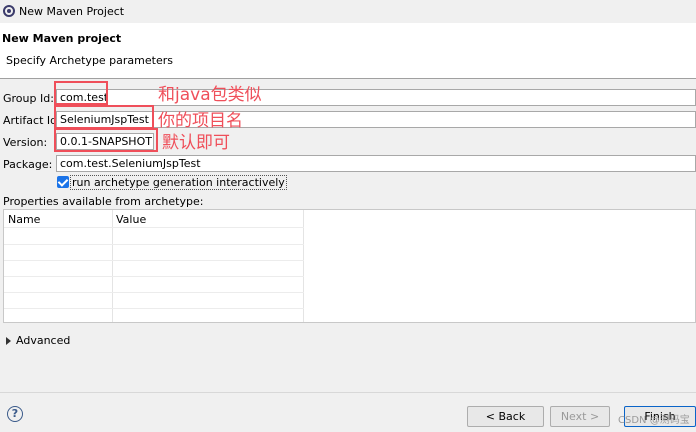 Image resolution: width=696 pixels, height=432 pixels. What do you see at coordinates (89, 60) in the screenshot?
I see `page-subtitle: Specify Archetype parameters` at bounding box center [89, 60].